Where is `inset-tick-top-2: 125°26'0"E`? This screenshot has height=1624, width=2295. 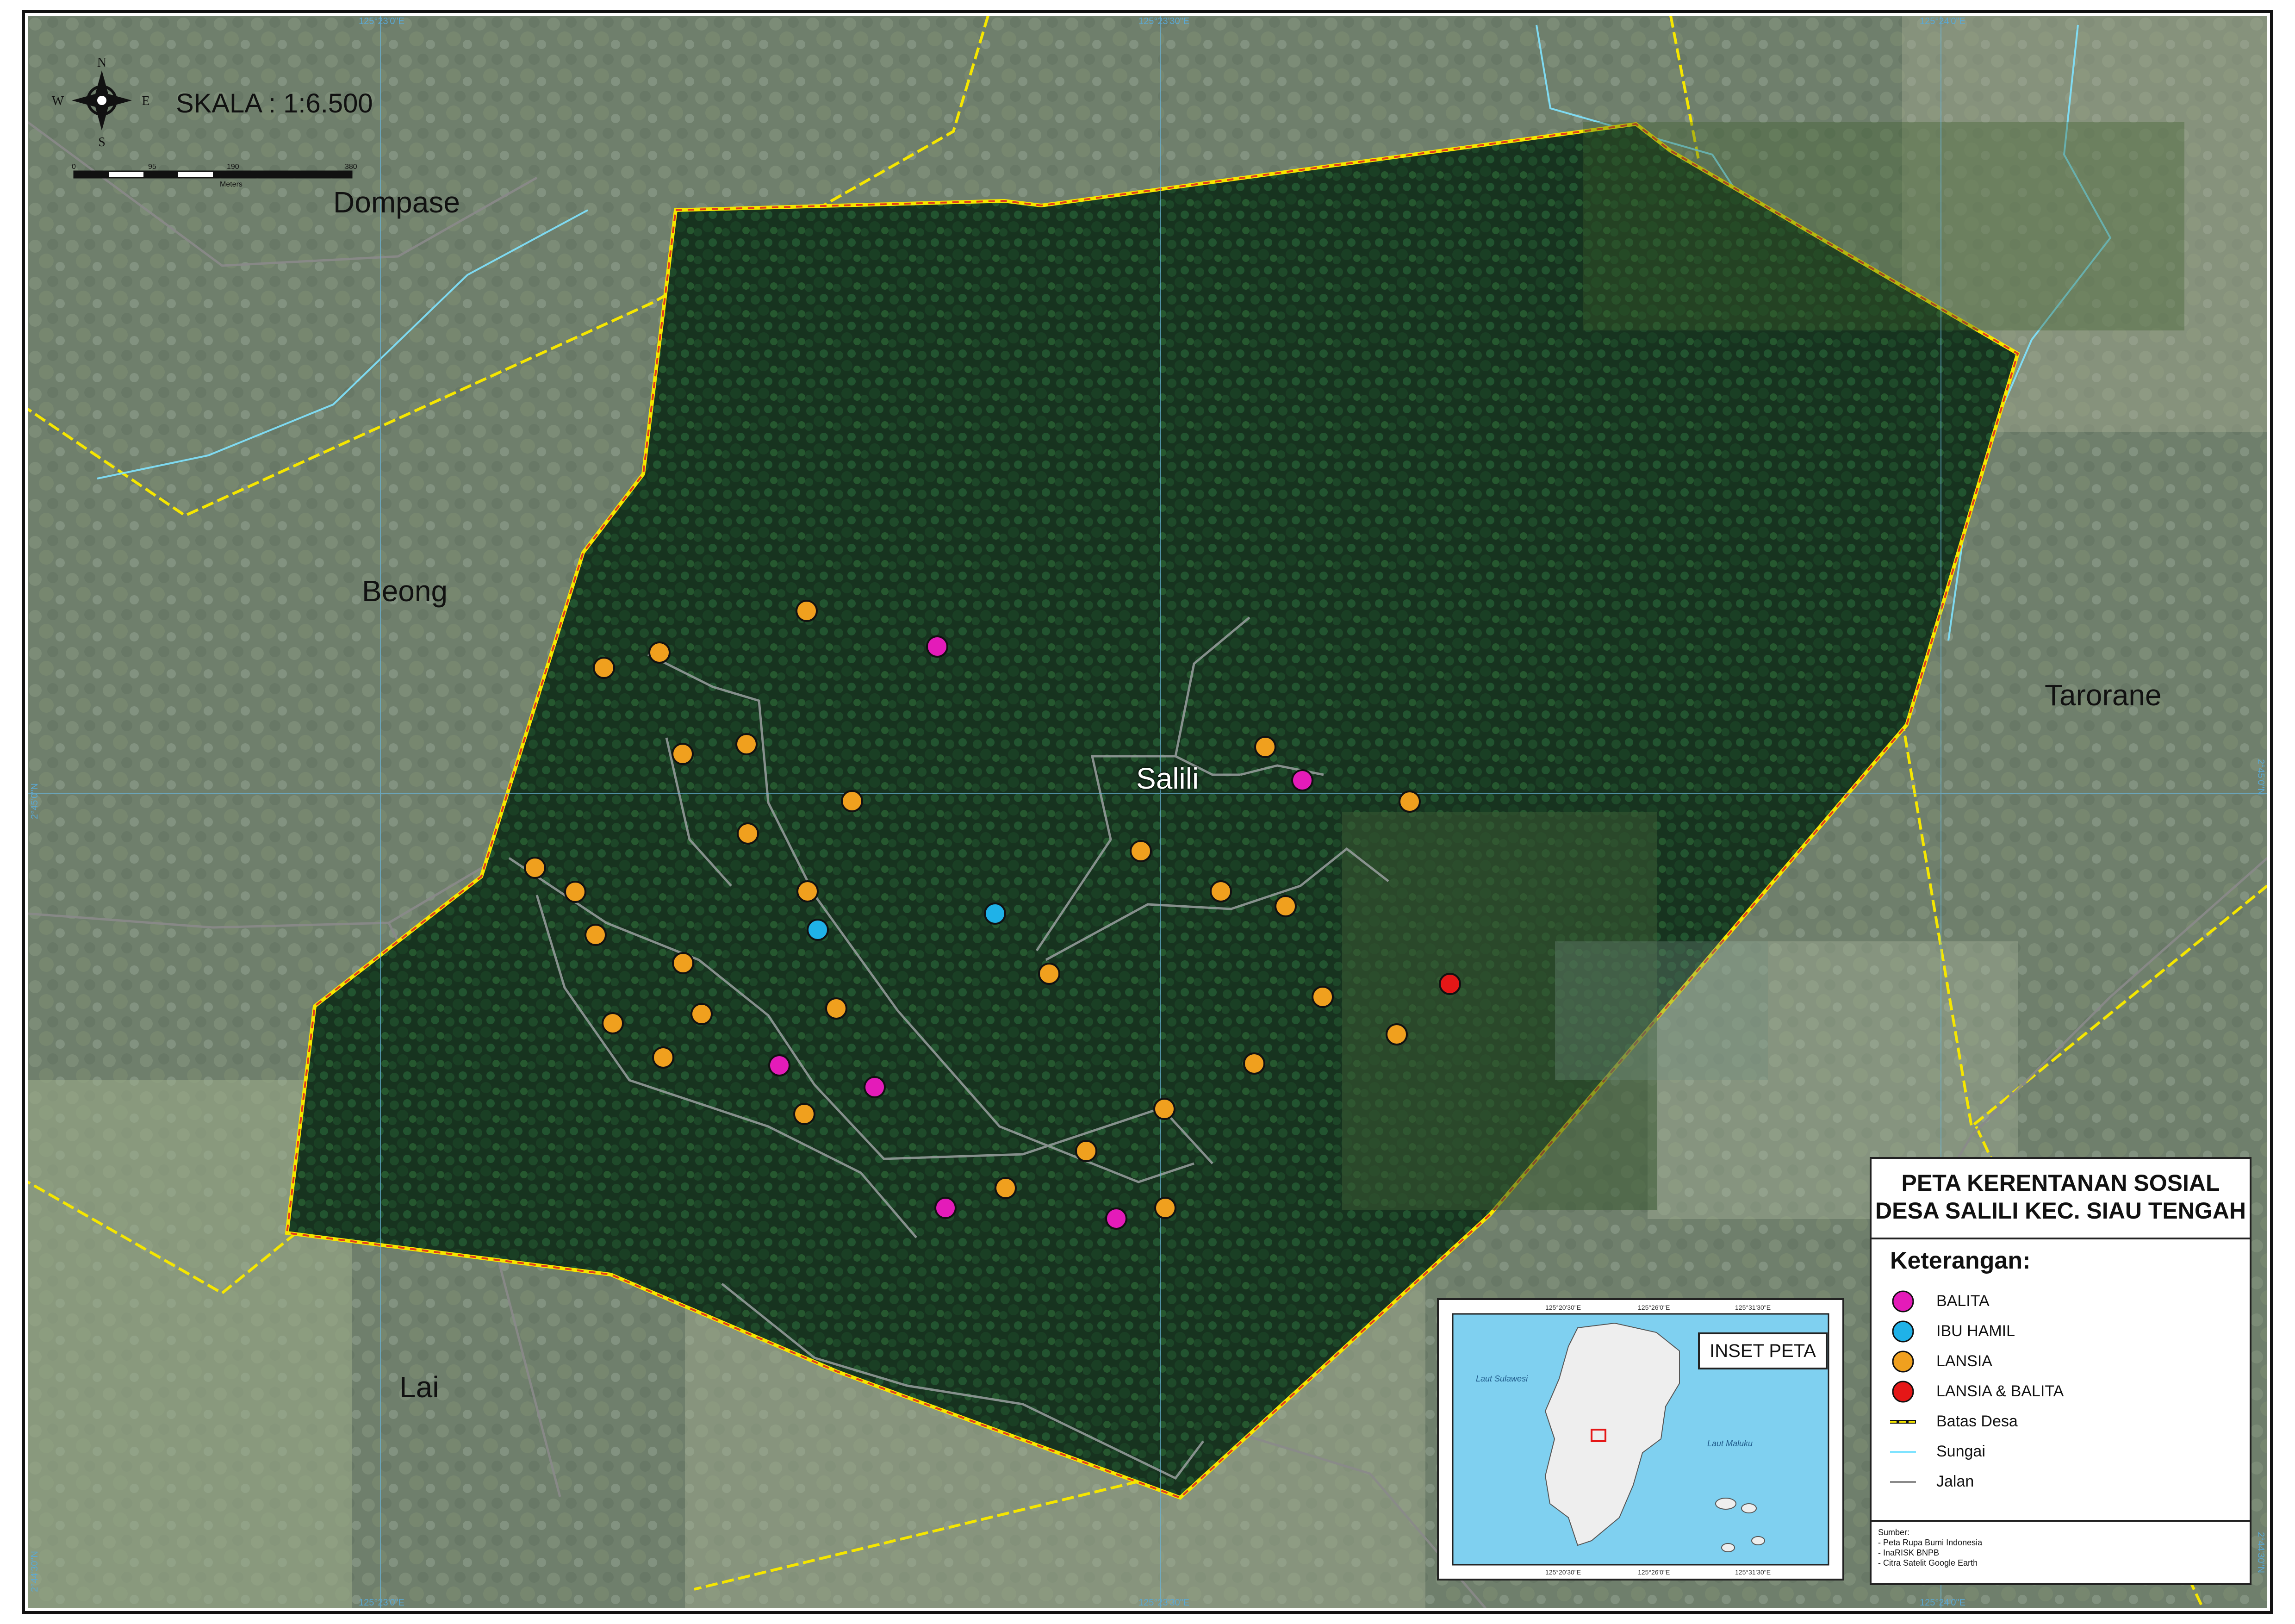 inset-tick-top-2: 125°26'0"E is located at coordinates (1654, 1307).